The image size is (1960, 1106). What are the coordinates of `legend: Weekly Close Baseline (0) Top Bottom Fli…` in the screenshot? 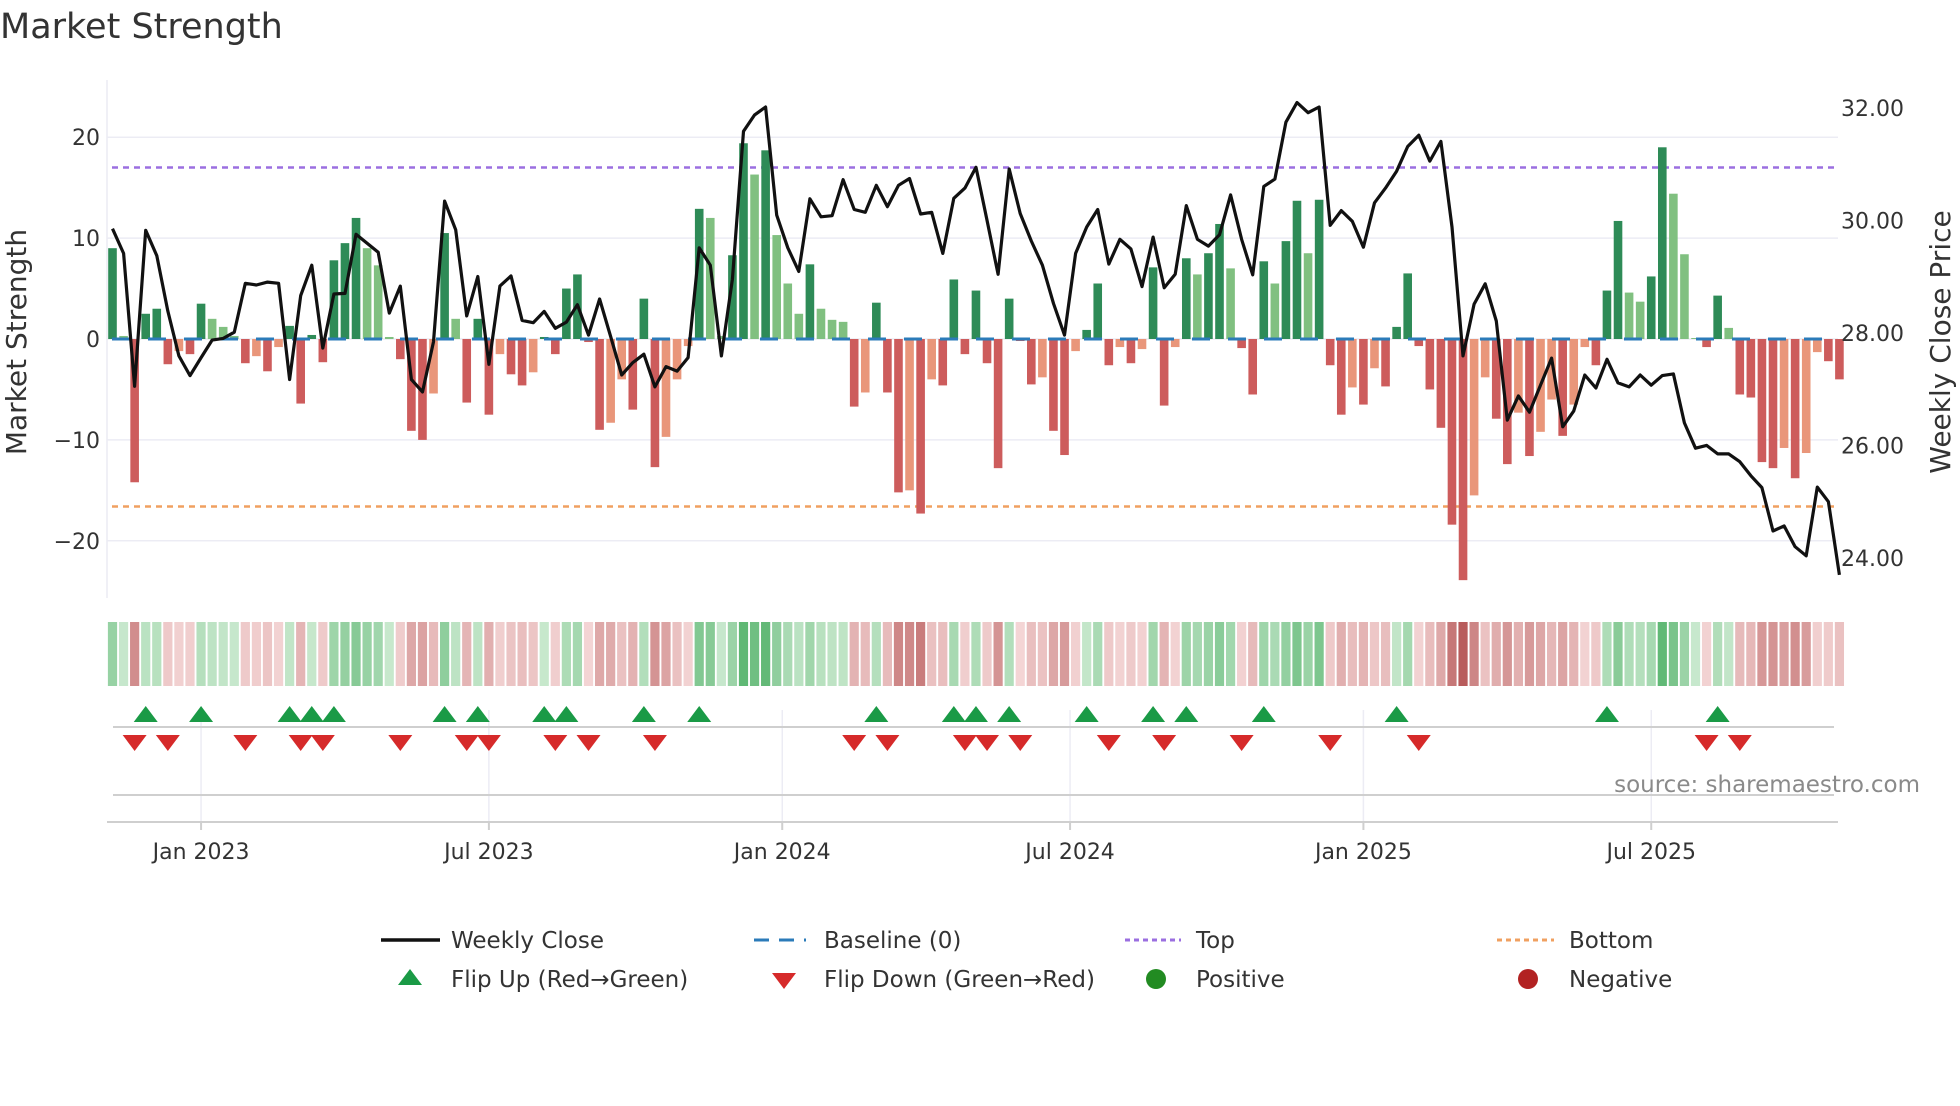 It's located at (1026, 960).